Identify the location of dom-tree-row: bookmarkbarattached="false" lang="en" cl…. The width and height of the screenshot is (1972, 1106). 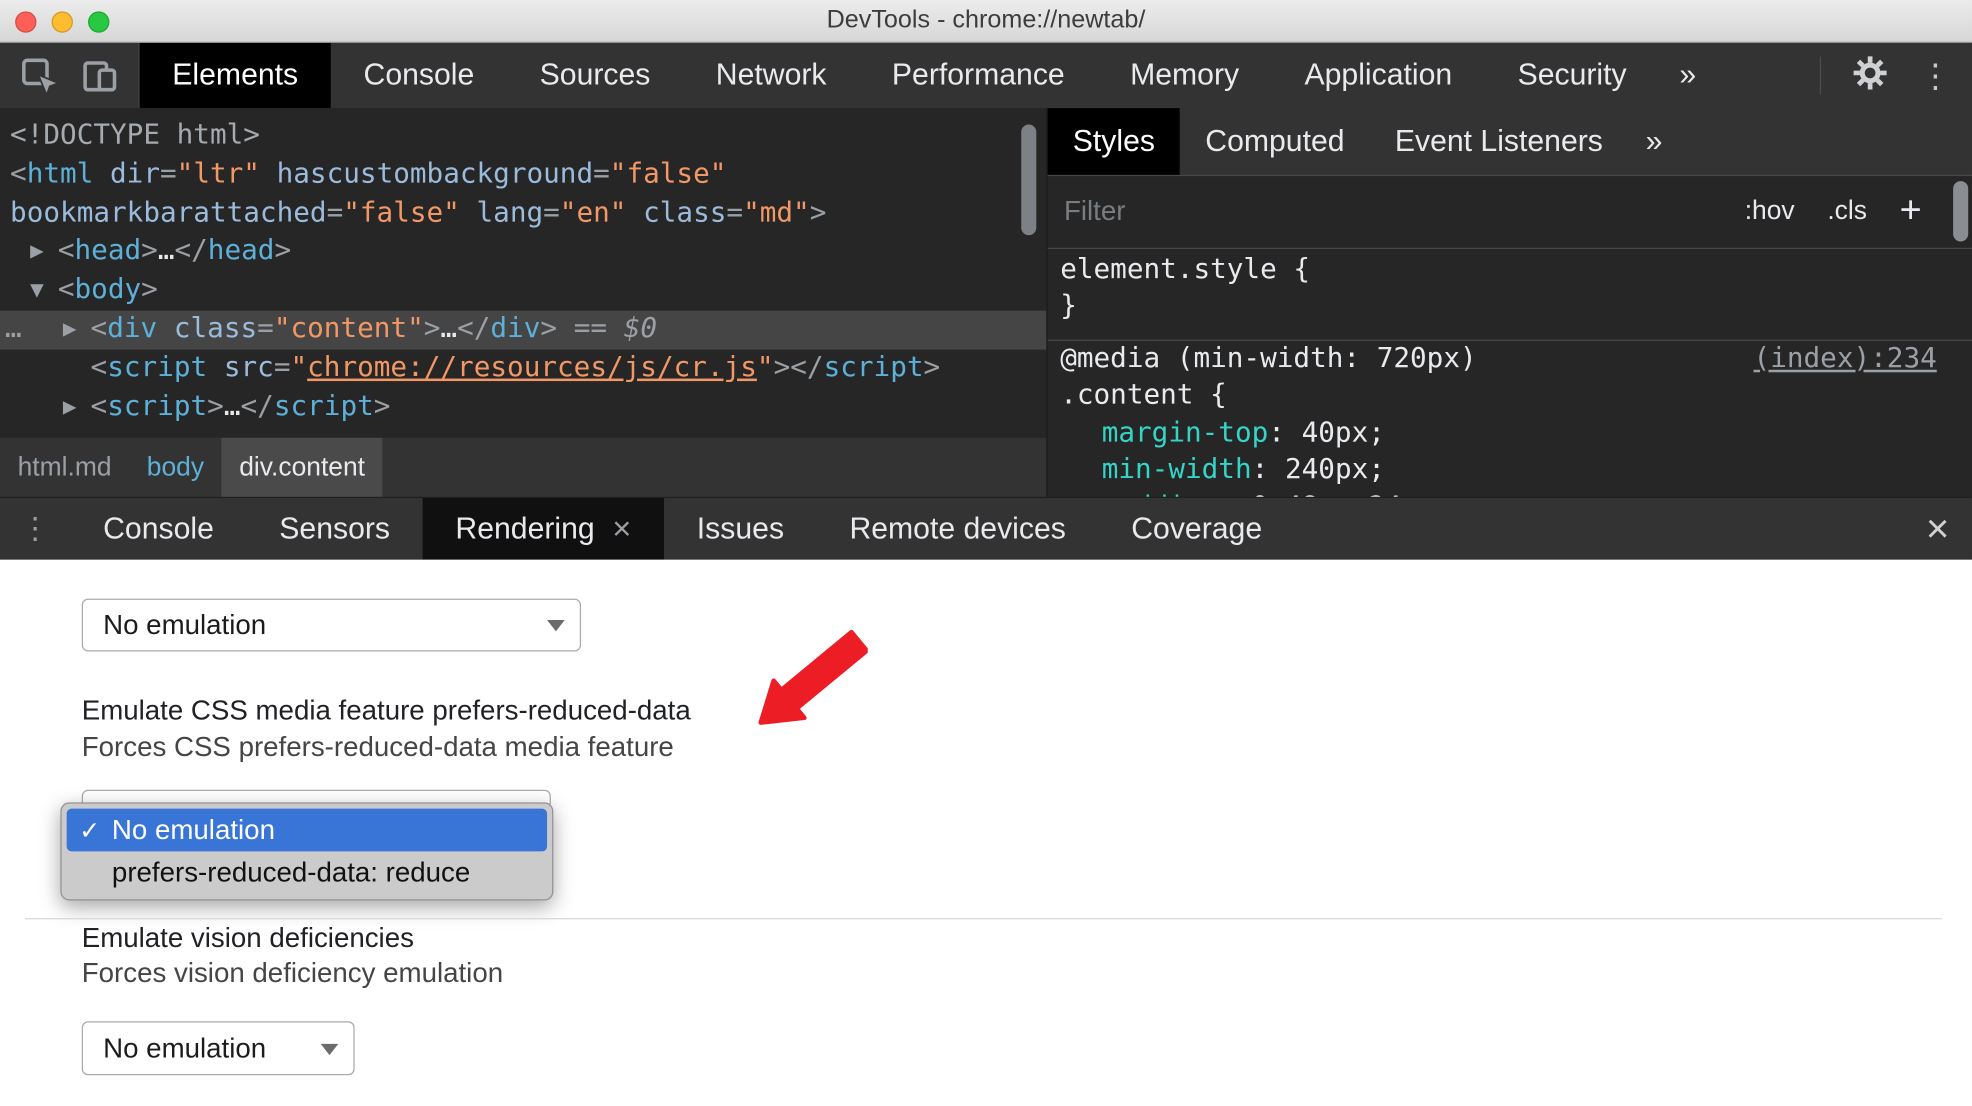
(523, 213).